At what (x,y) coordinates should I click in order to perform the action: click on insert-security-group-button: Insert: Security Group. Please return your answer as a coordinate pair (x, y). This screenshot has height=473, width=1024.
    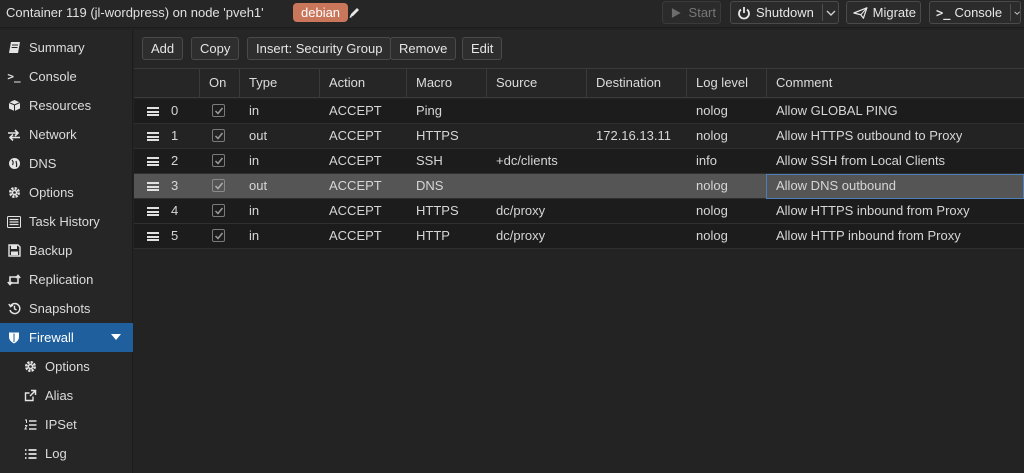
    Looking at the image, I should click on (319, 48).